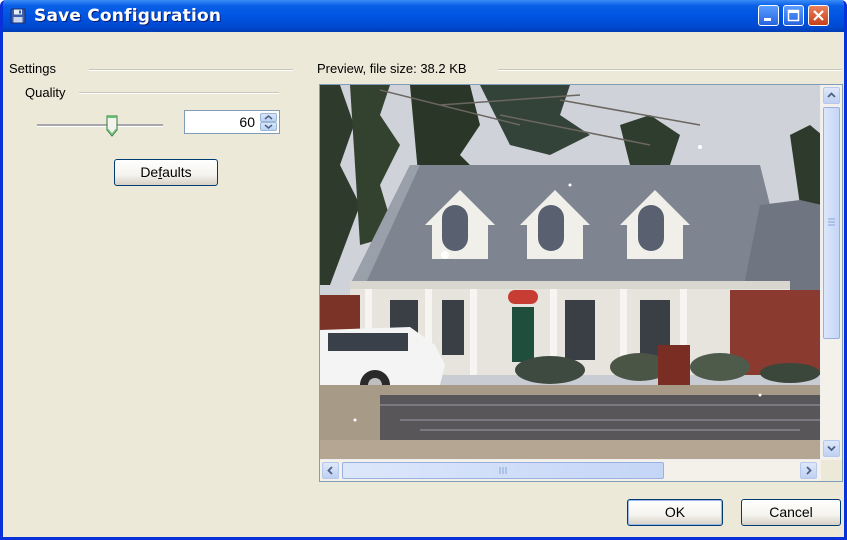  I want to click on scroll-down-button, so click(831, 448).